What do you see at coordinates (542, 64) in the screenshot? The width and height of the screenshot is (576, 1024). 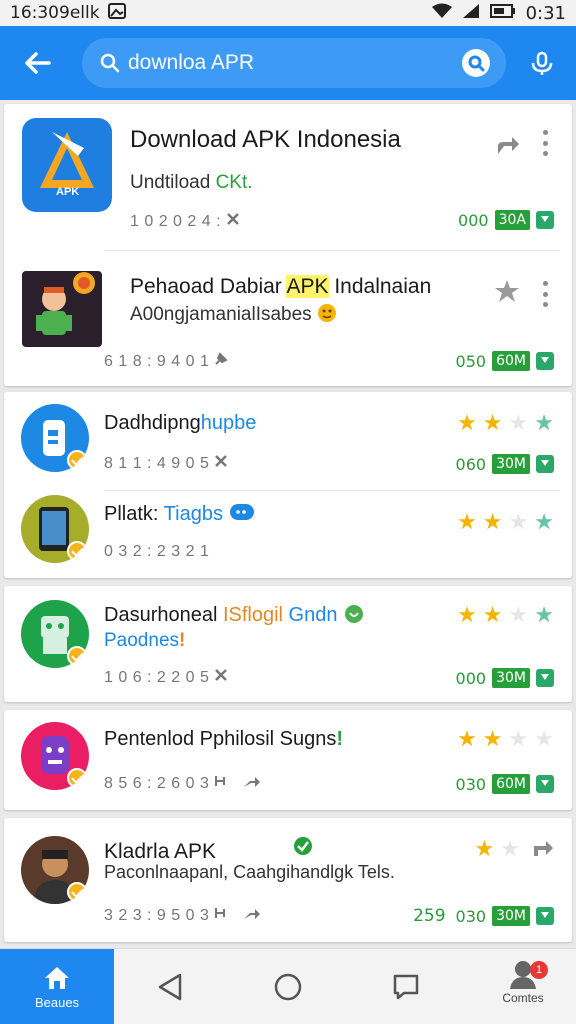 I see `mic-button` at bounding box center [542, 64].